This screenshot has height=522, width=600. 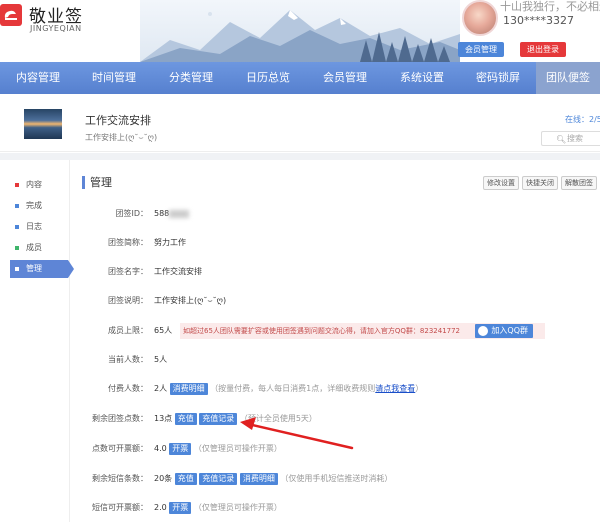 What do you see at coordinates (297, 433) in the screenshot?
I see `annotation-arrow` at bounding box center [297, 433].